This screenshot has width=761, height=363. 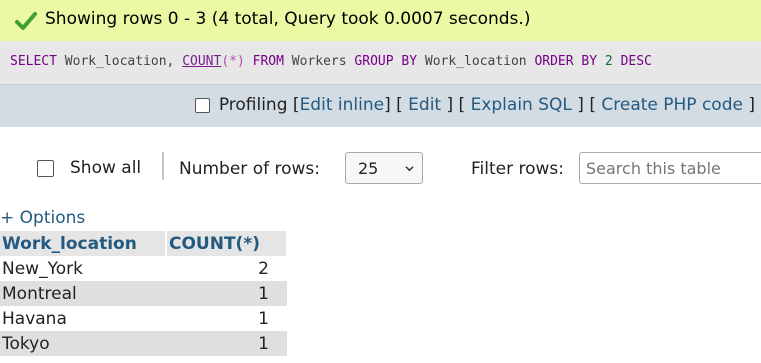 What do you see at coordinates (386, 61) in the screenshot?
I see `sql-keyword: GROUP BY` at bounding box center [386, 61].